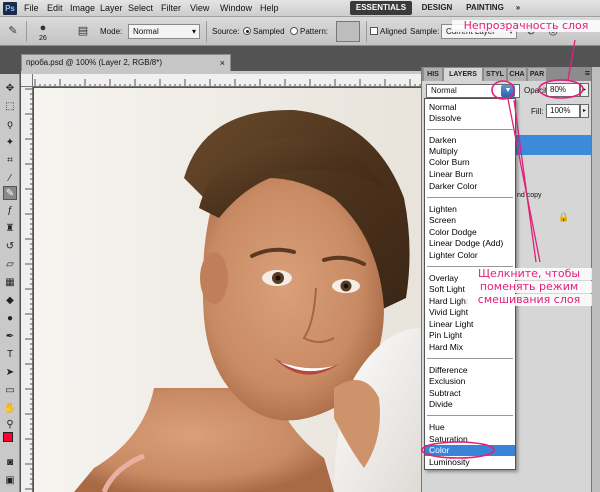  I want to click on blend-option: Multiply, so click(470, 151).